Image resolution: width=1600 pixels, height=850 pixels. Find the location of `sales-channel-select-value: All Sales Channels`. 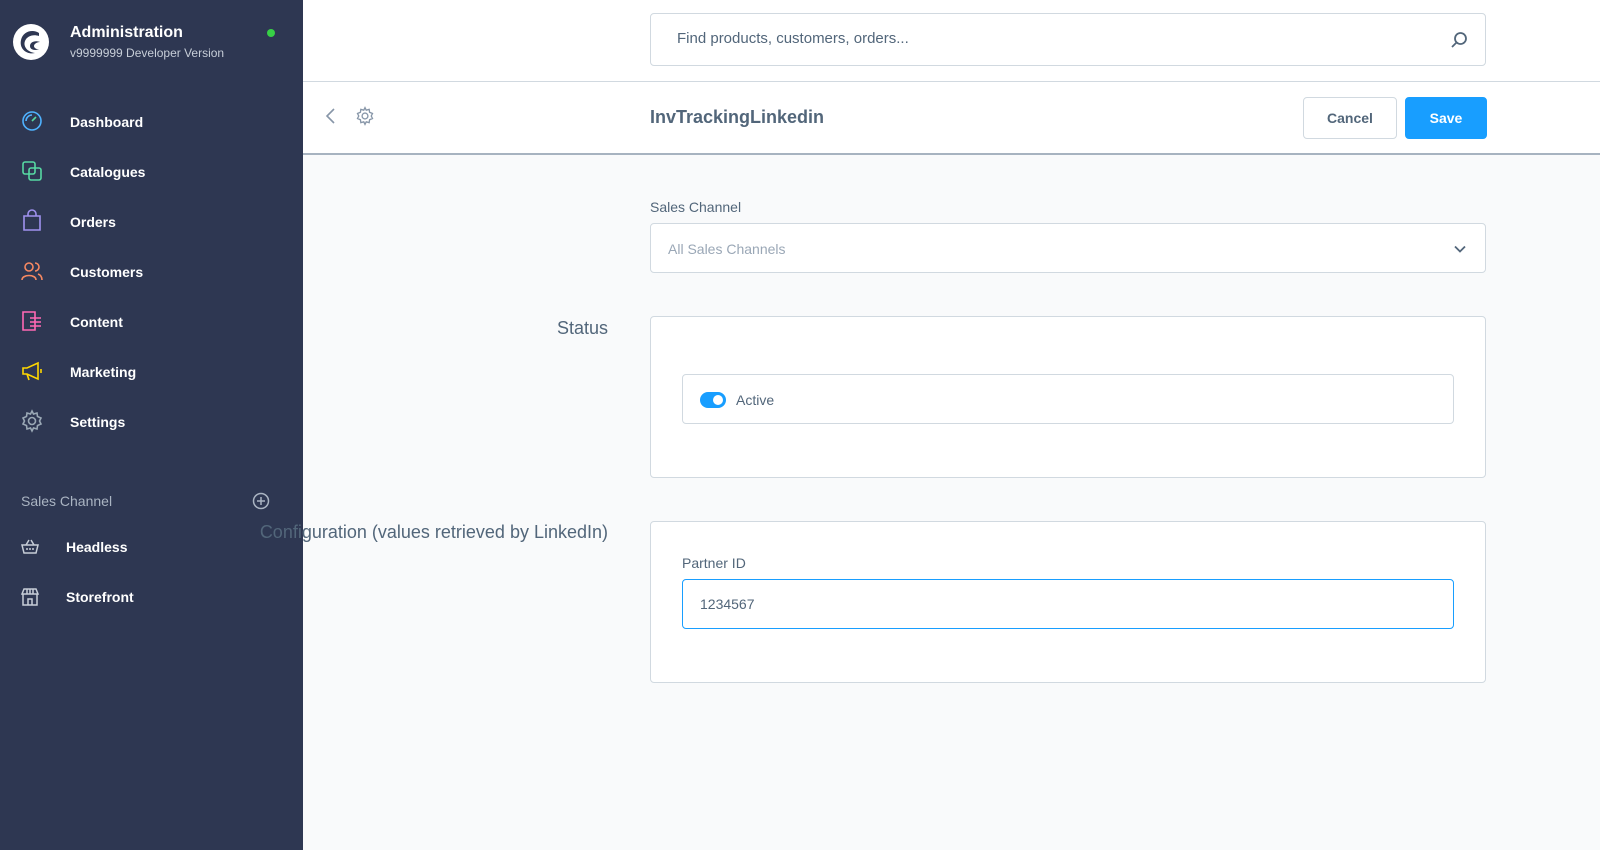

sales-channel-select-value: All Sales Channels is located at coordinates (727, 249).